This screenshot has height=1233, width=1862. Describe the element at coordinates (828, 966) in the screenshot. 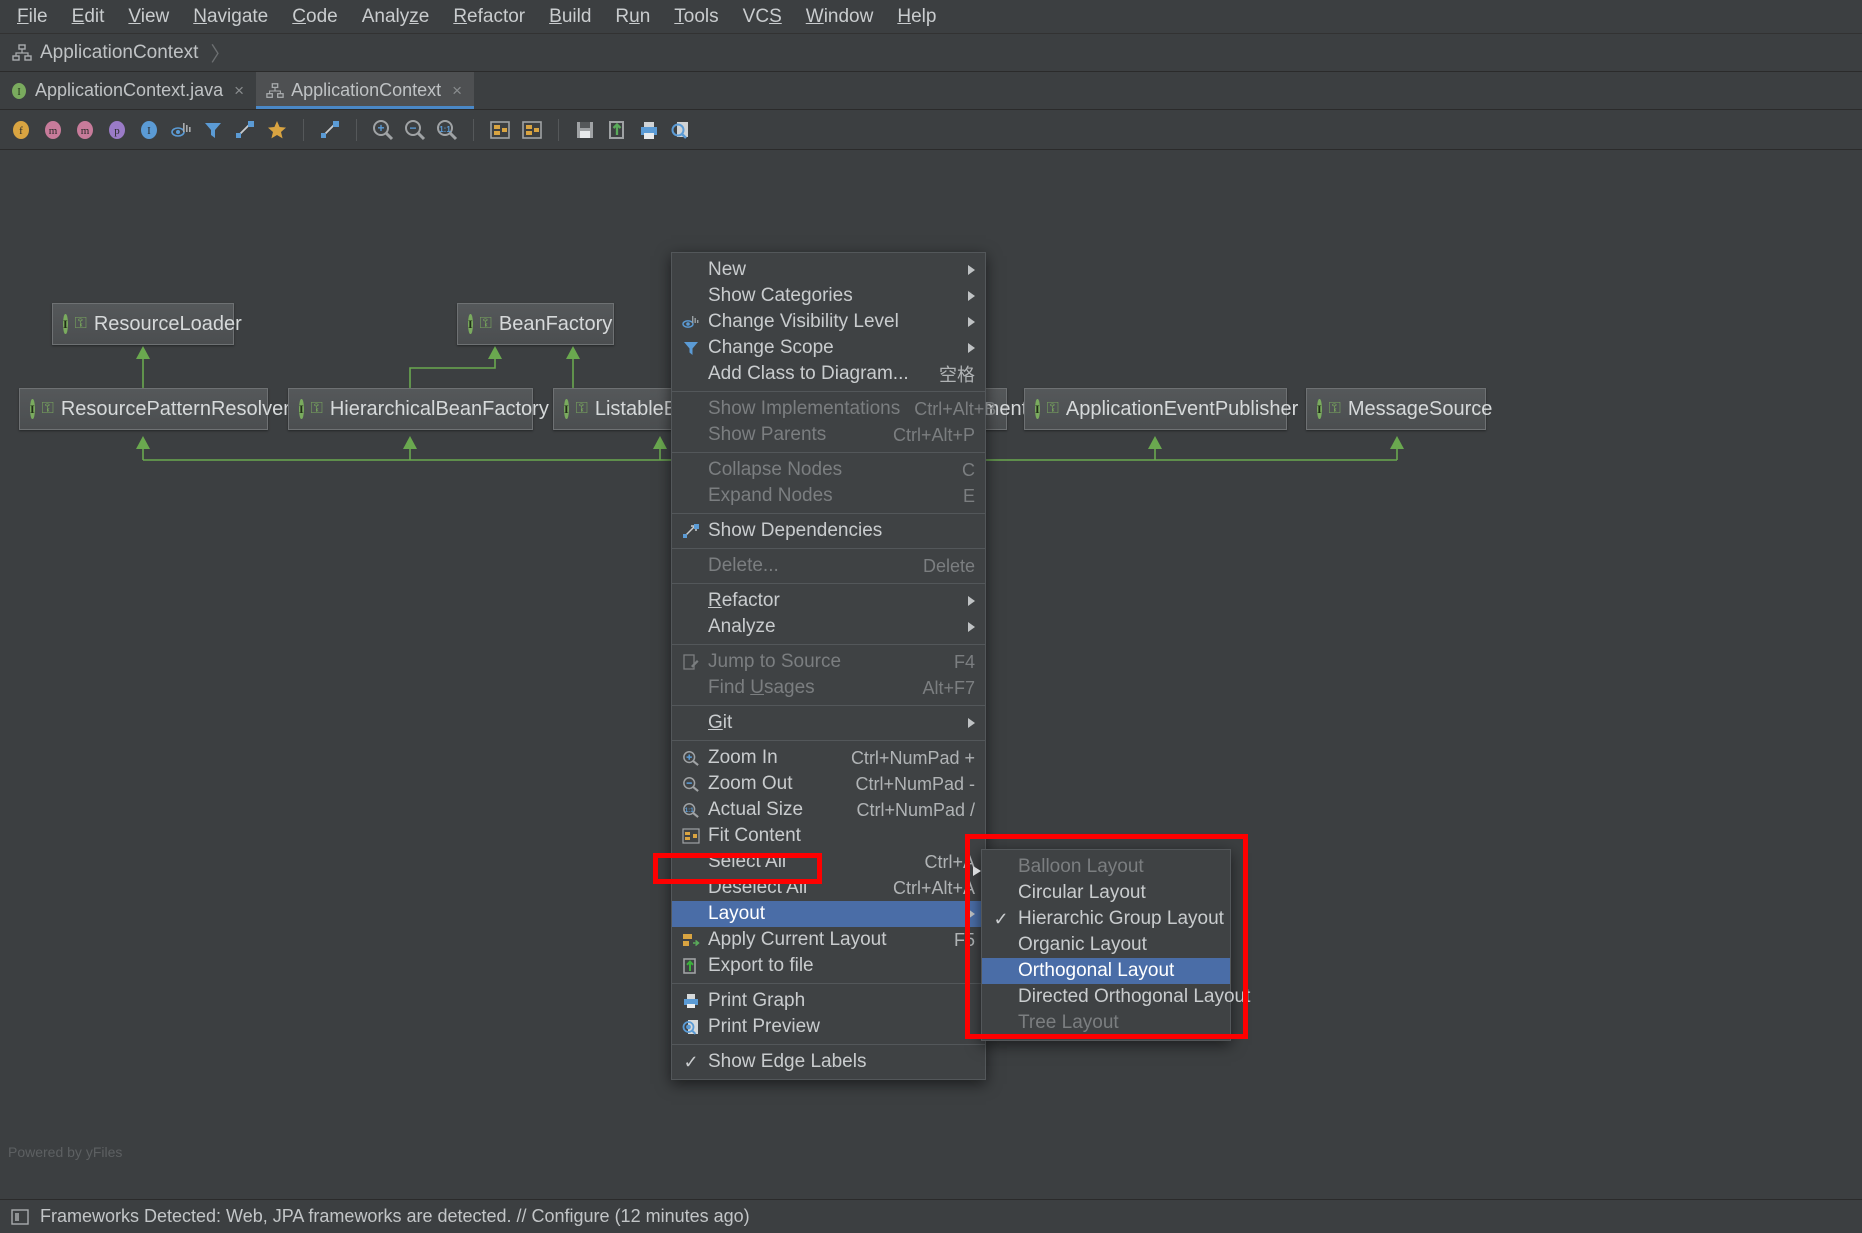

I see `context-menu-item-export-to-file: Export to file` at that location.